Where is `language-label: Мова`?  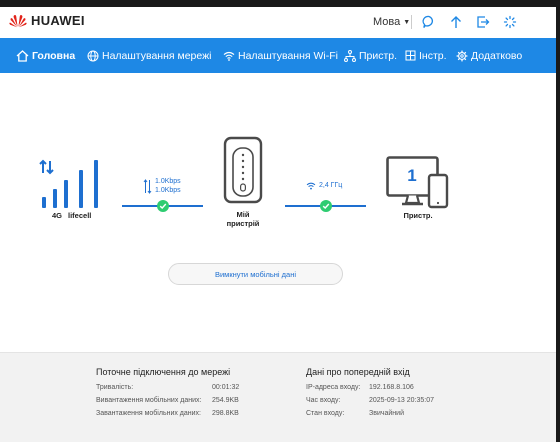 language-label: Мова is located at coordinates (387, 22).